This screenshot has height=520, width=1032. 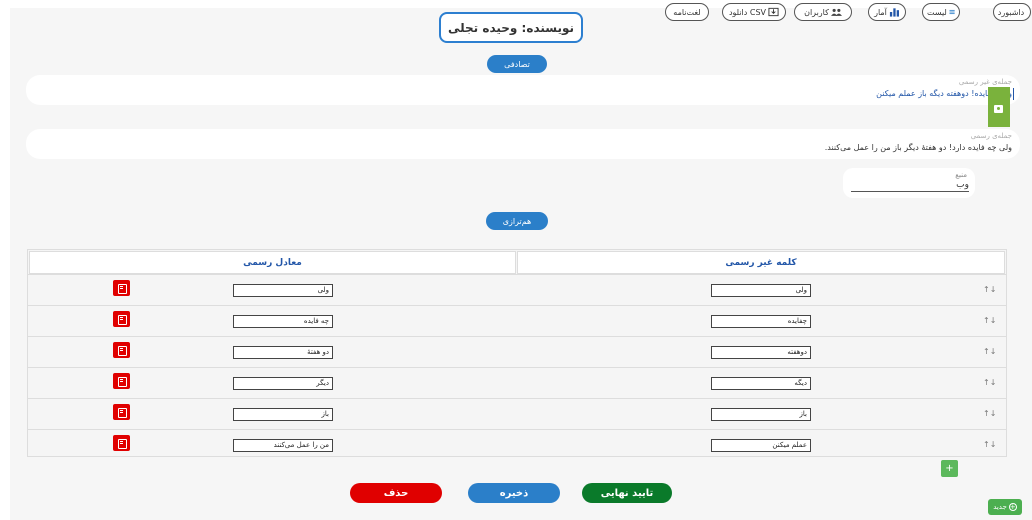 I want to click on informal-word-input: باز, so click(x=761, y=414).